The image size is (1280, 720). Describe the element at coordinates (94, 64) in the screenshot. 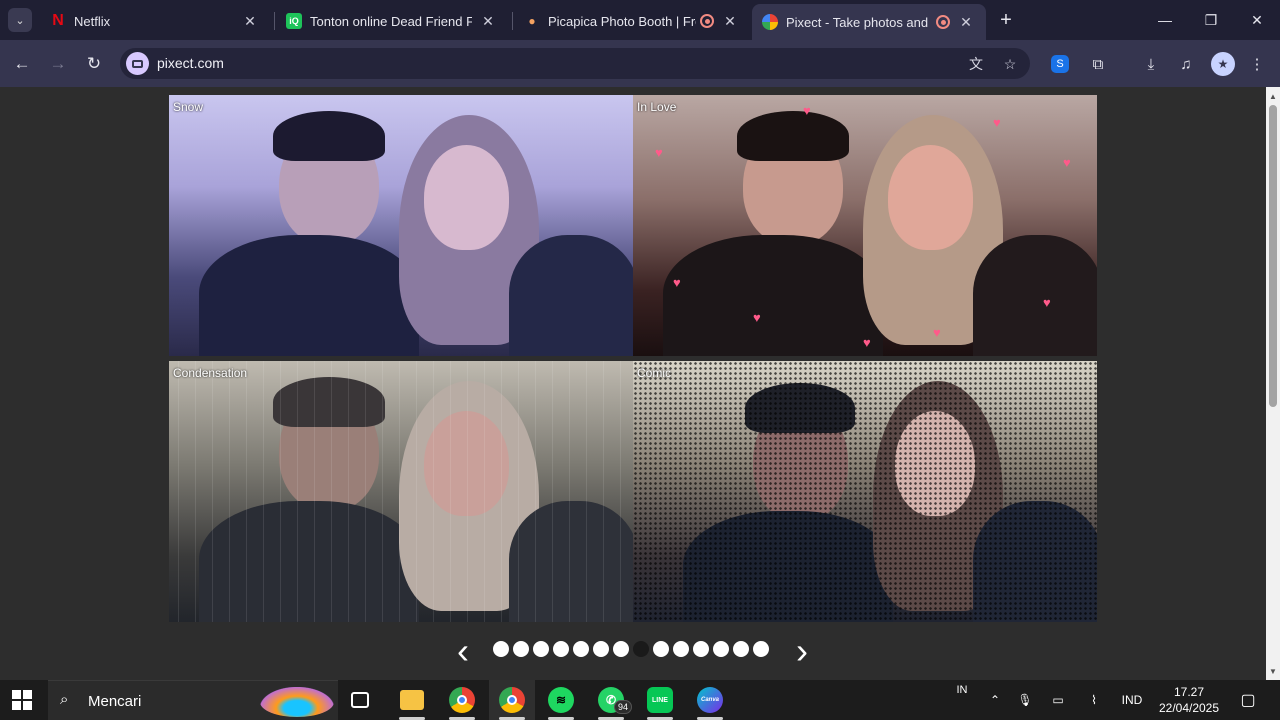

I see `reload-button: ↻` at that location.